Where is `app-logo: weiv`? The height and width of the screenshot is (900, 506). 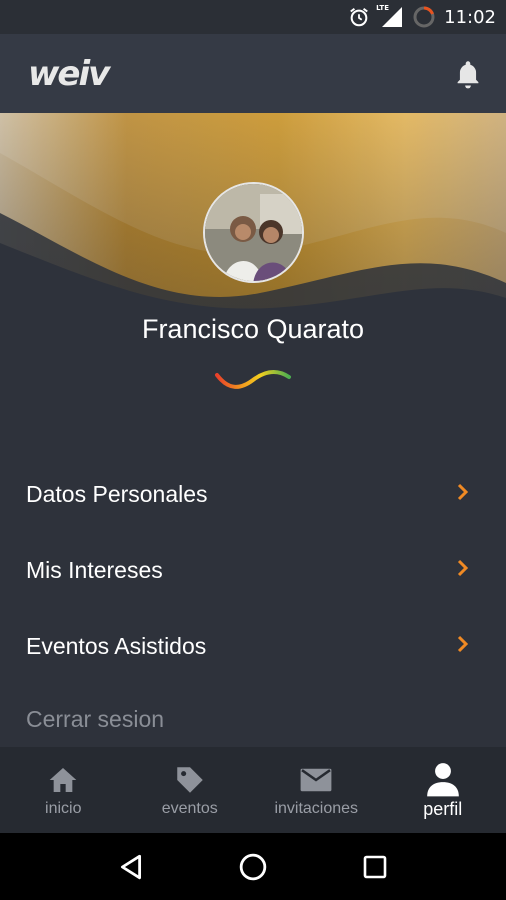 app-logo: weiv is located at coordinates (69, 73).